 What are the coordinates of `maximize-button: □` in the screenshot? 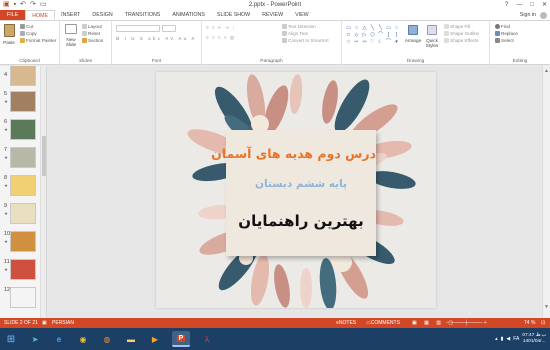 It's located at (532, 5).